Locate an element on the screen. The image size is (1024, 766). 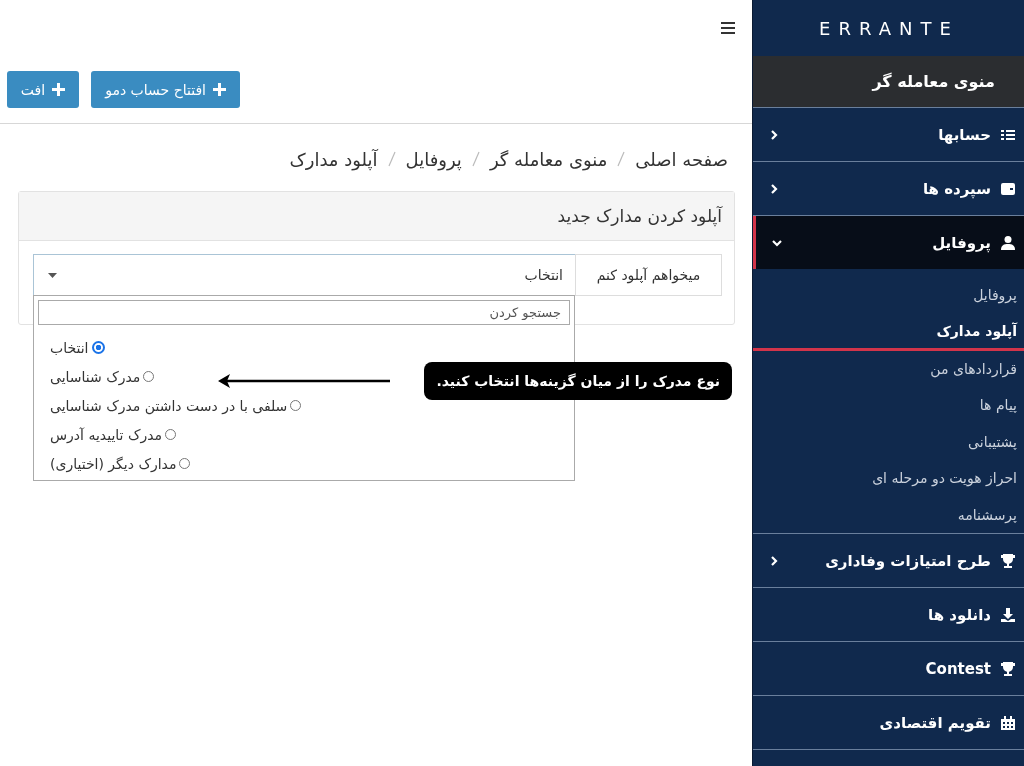
open-account-button: افتتاح حساب دمو is located at coordinates (165, 89).